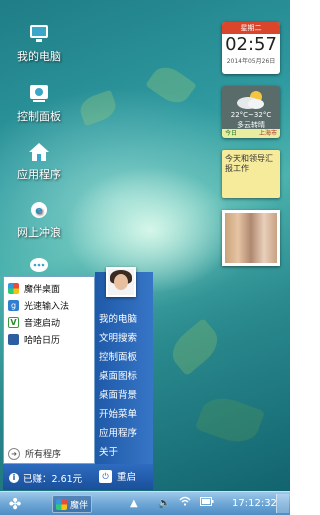 This screenshot has width=320, height=515. I want to click on arrow-right-icon: ➜, so click(14, 453).